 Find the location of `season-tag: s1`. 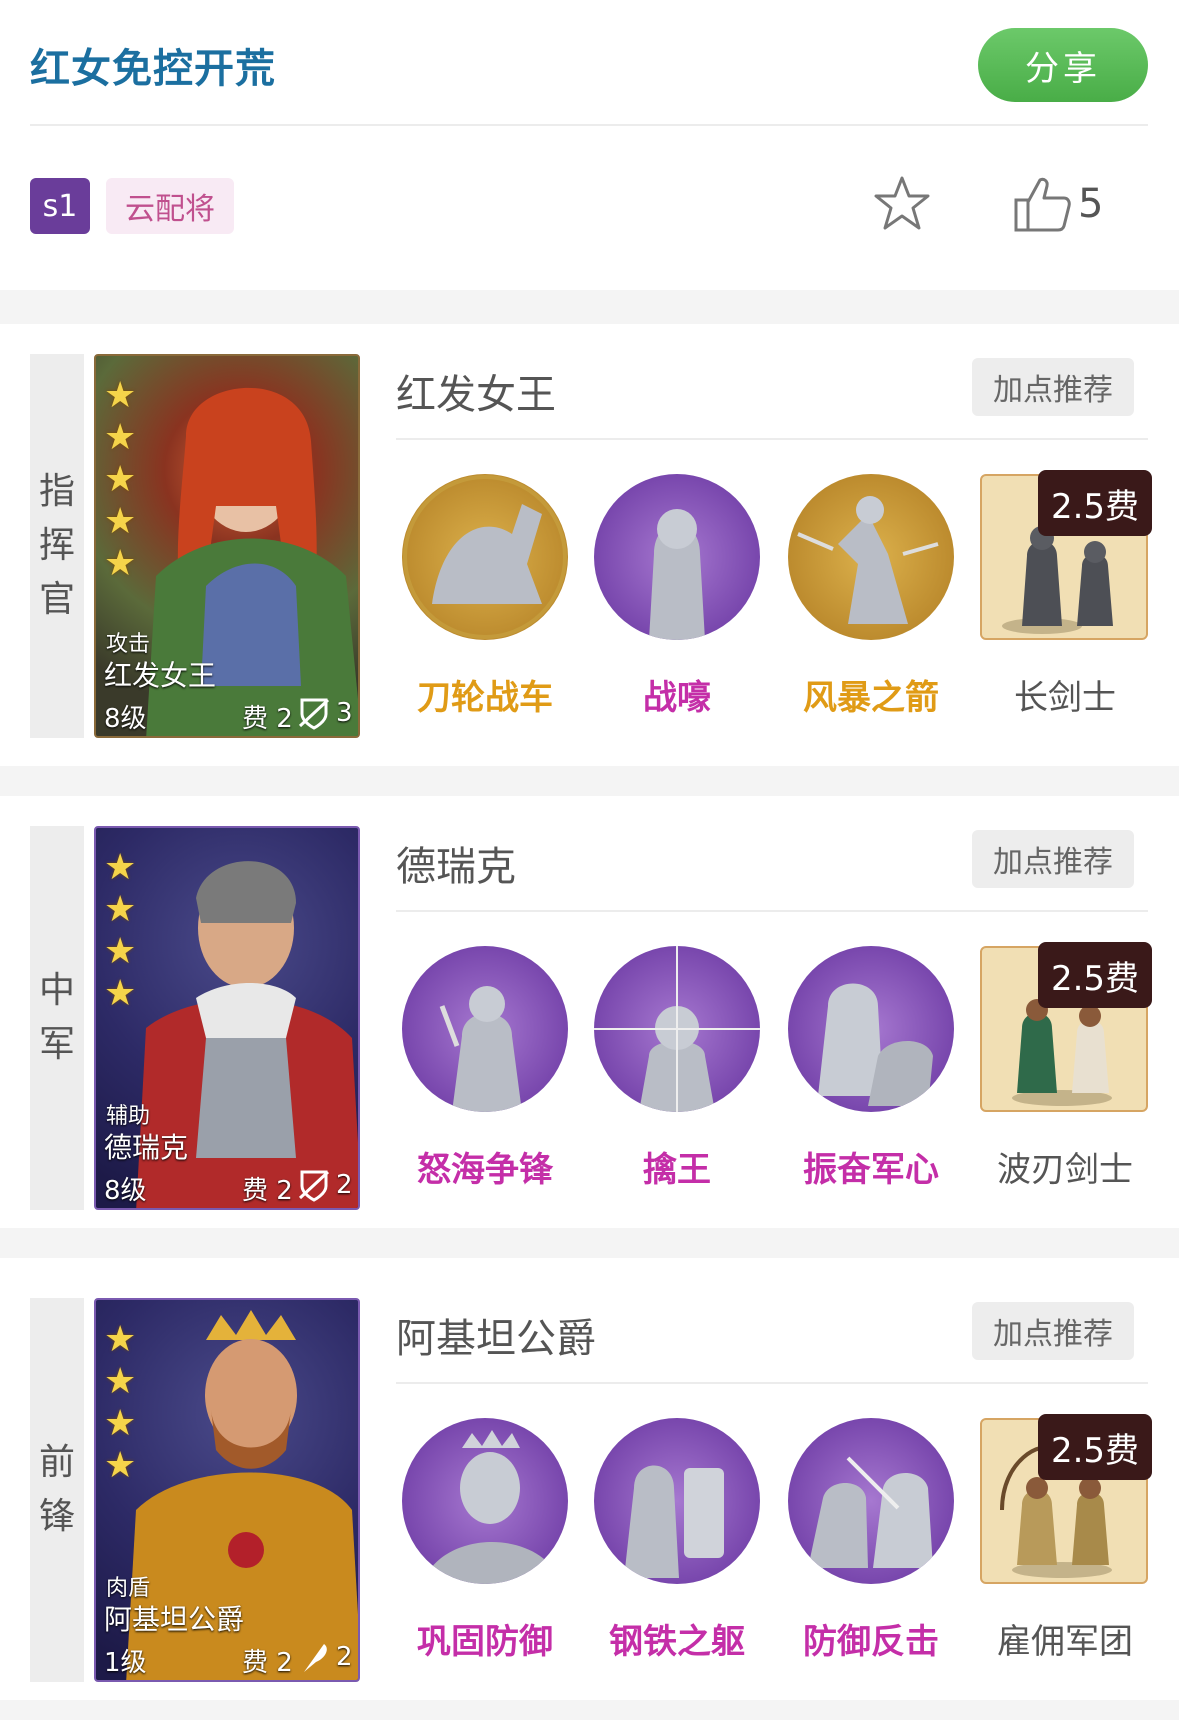

season-tag: s1 is located at coordinates (60, 206).